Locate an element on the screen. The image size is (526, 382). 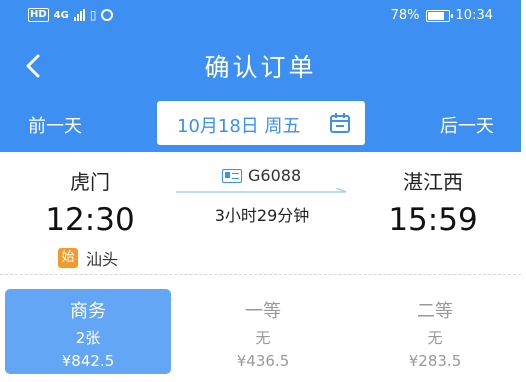
dashed-divider is located at coordinates (260, 274).